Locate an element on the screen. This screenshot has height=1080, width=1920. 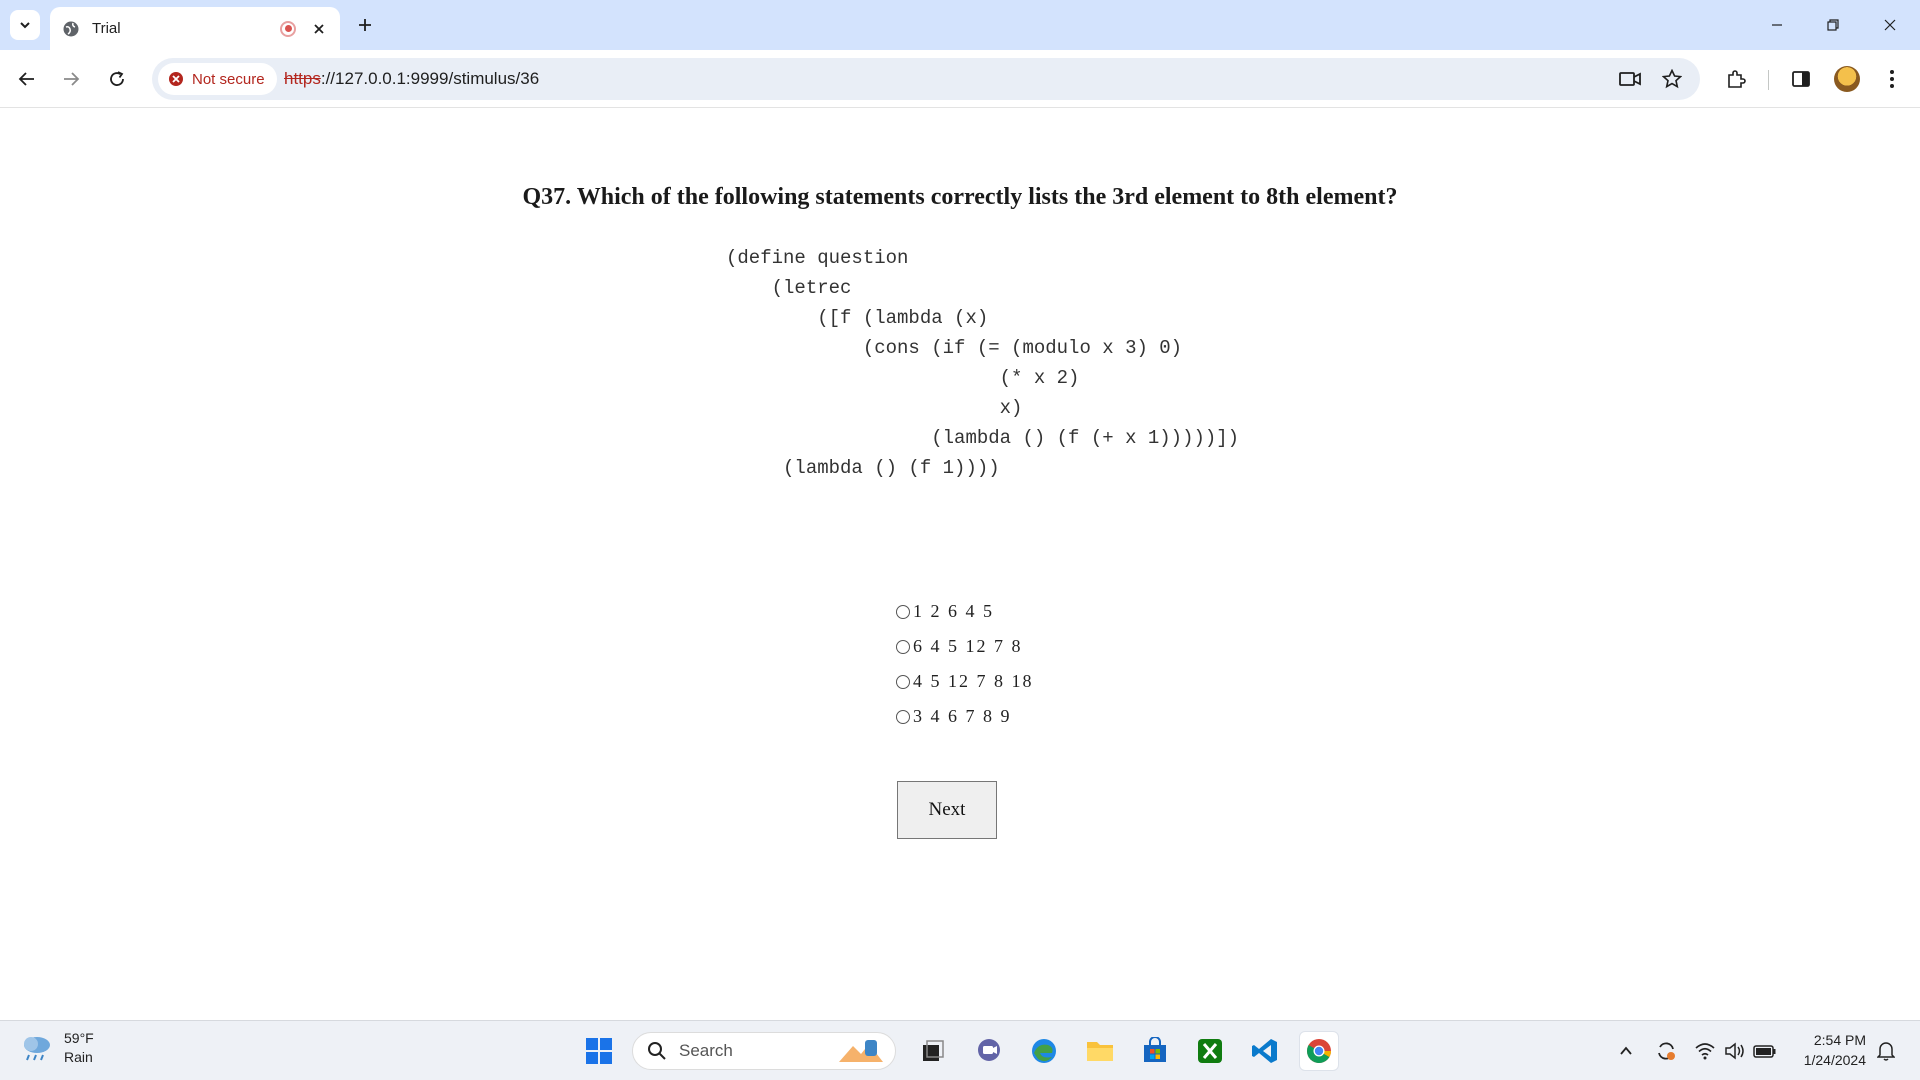
edge-browser-icon is located at coordinates (1044, 1051).